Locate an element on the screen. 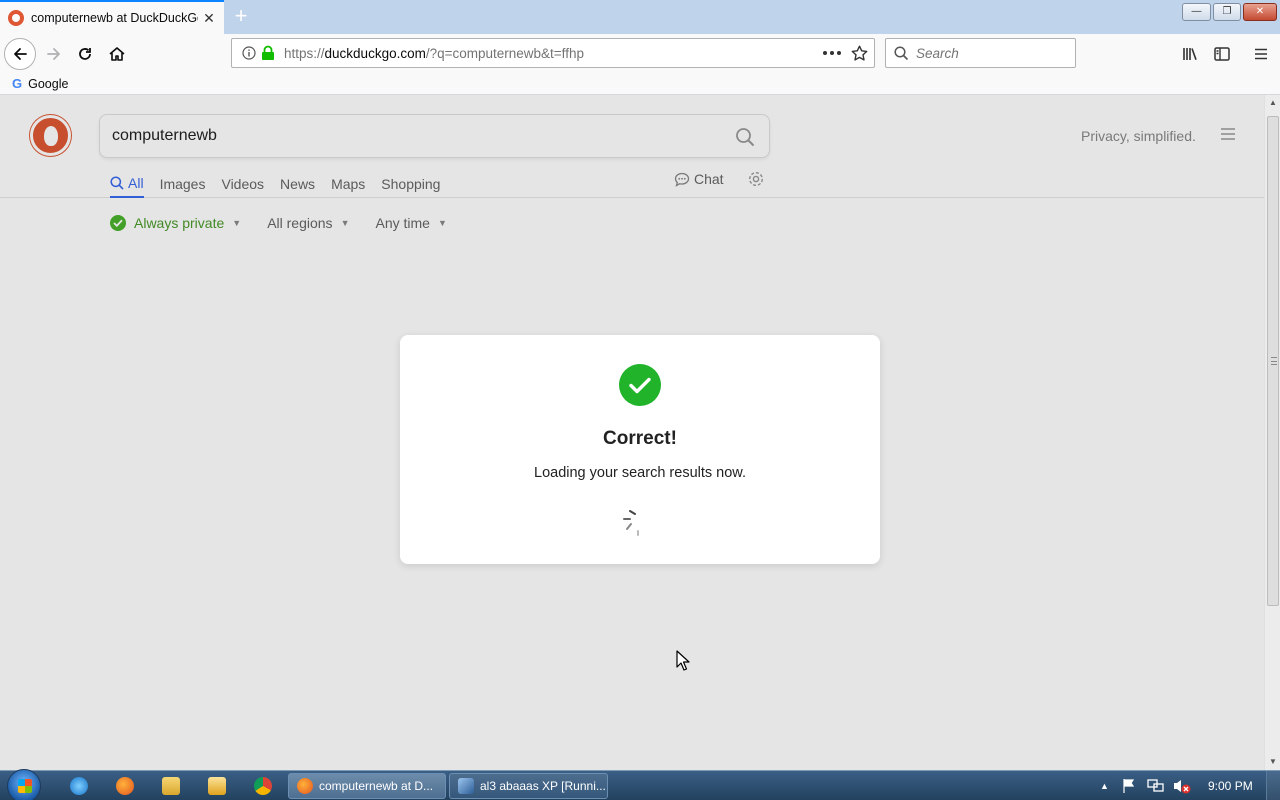  system-clock: 9:00 PM is located at coordinates (1230, 786).